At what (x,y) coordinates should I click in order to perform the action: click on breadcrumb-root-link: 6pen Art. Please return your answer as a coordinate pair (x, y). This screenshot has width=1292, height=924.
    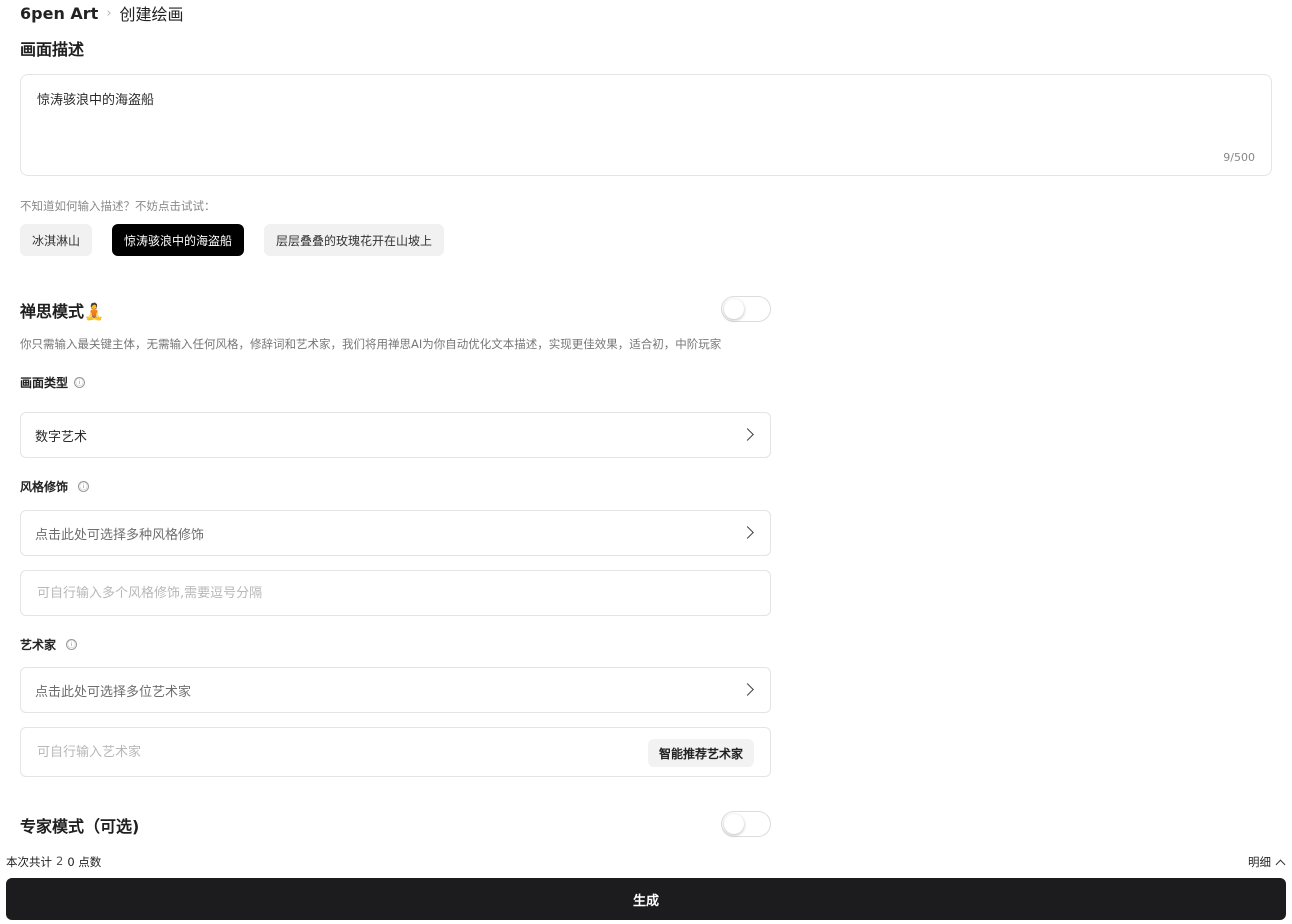
    Looking at the image, I should click on (59, 13).